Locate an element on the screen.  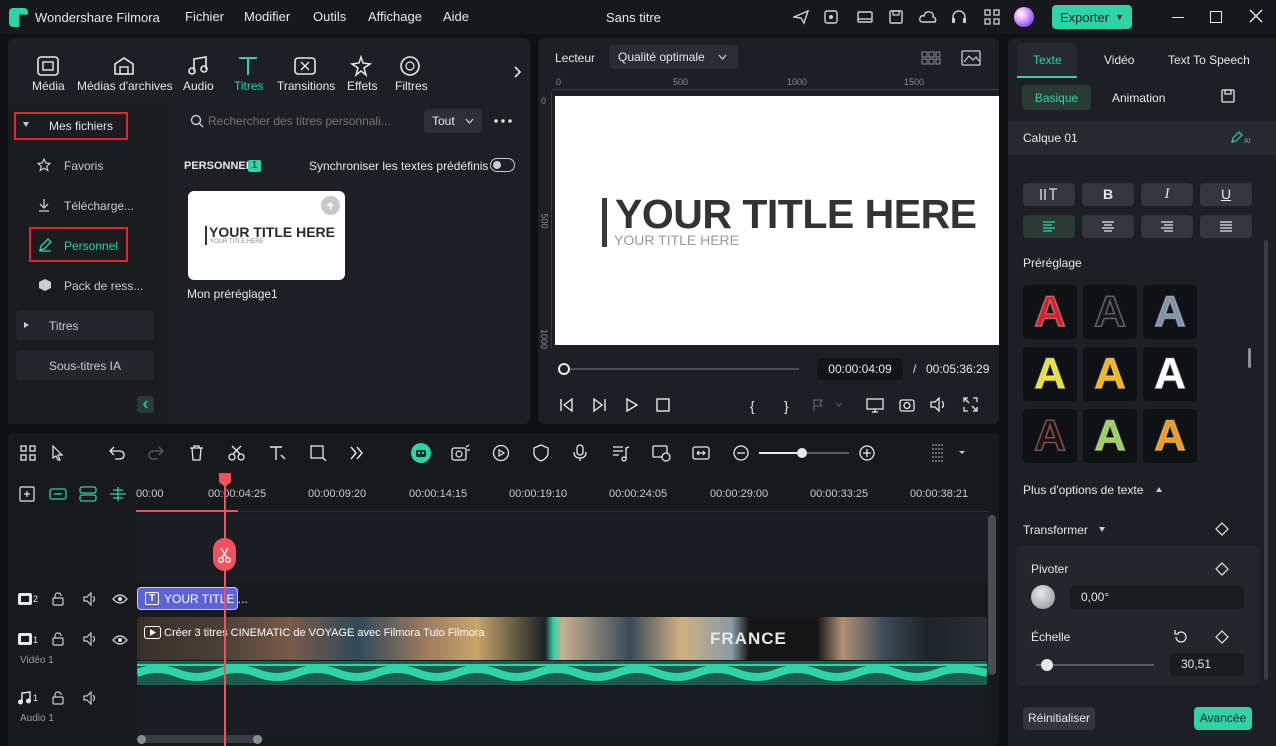
text-tool-icon is located at coordinates (278, 453).